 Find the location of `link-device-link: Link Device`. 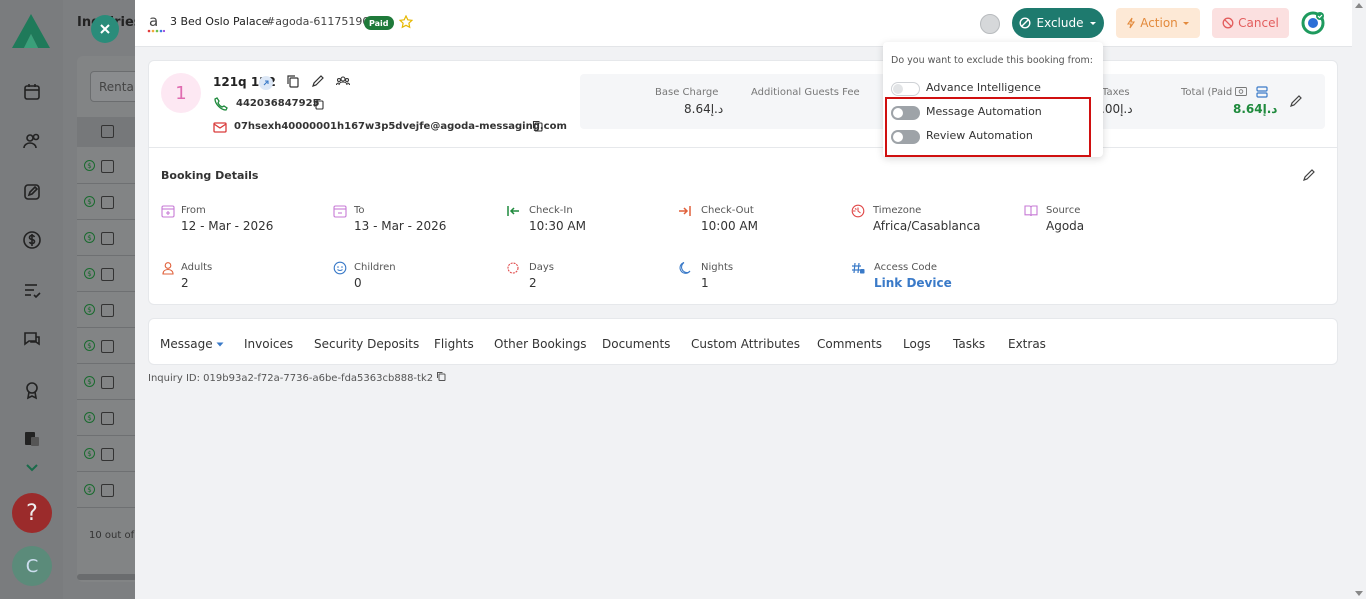

link-device-link: Link Device is located at coordinates (913, 283).